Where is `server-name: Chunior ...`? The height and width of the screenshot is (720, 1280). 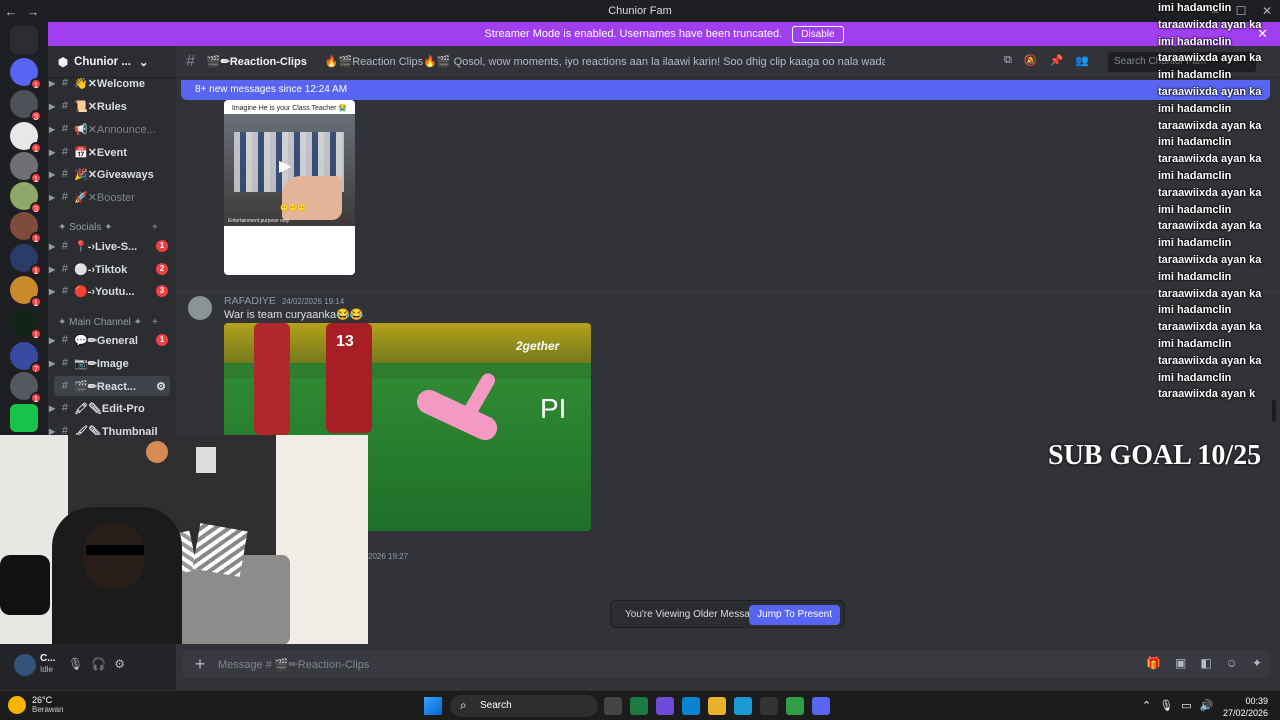 server-name: Chunior ... is located at coordinates (102, 61).